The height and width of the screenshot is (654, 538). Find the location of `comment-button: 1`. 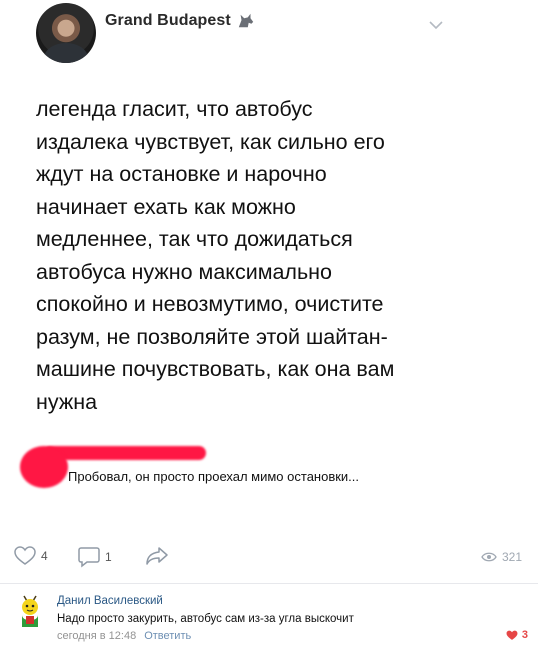

comment-button: 1 is located at coordinates (95, 557).